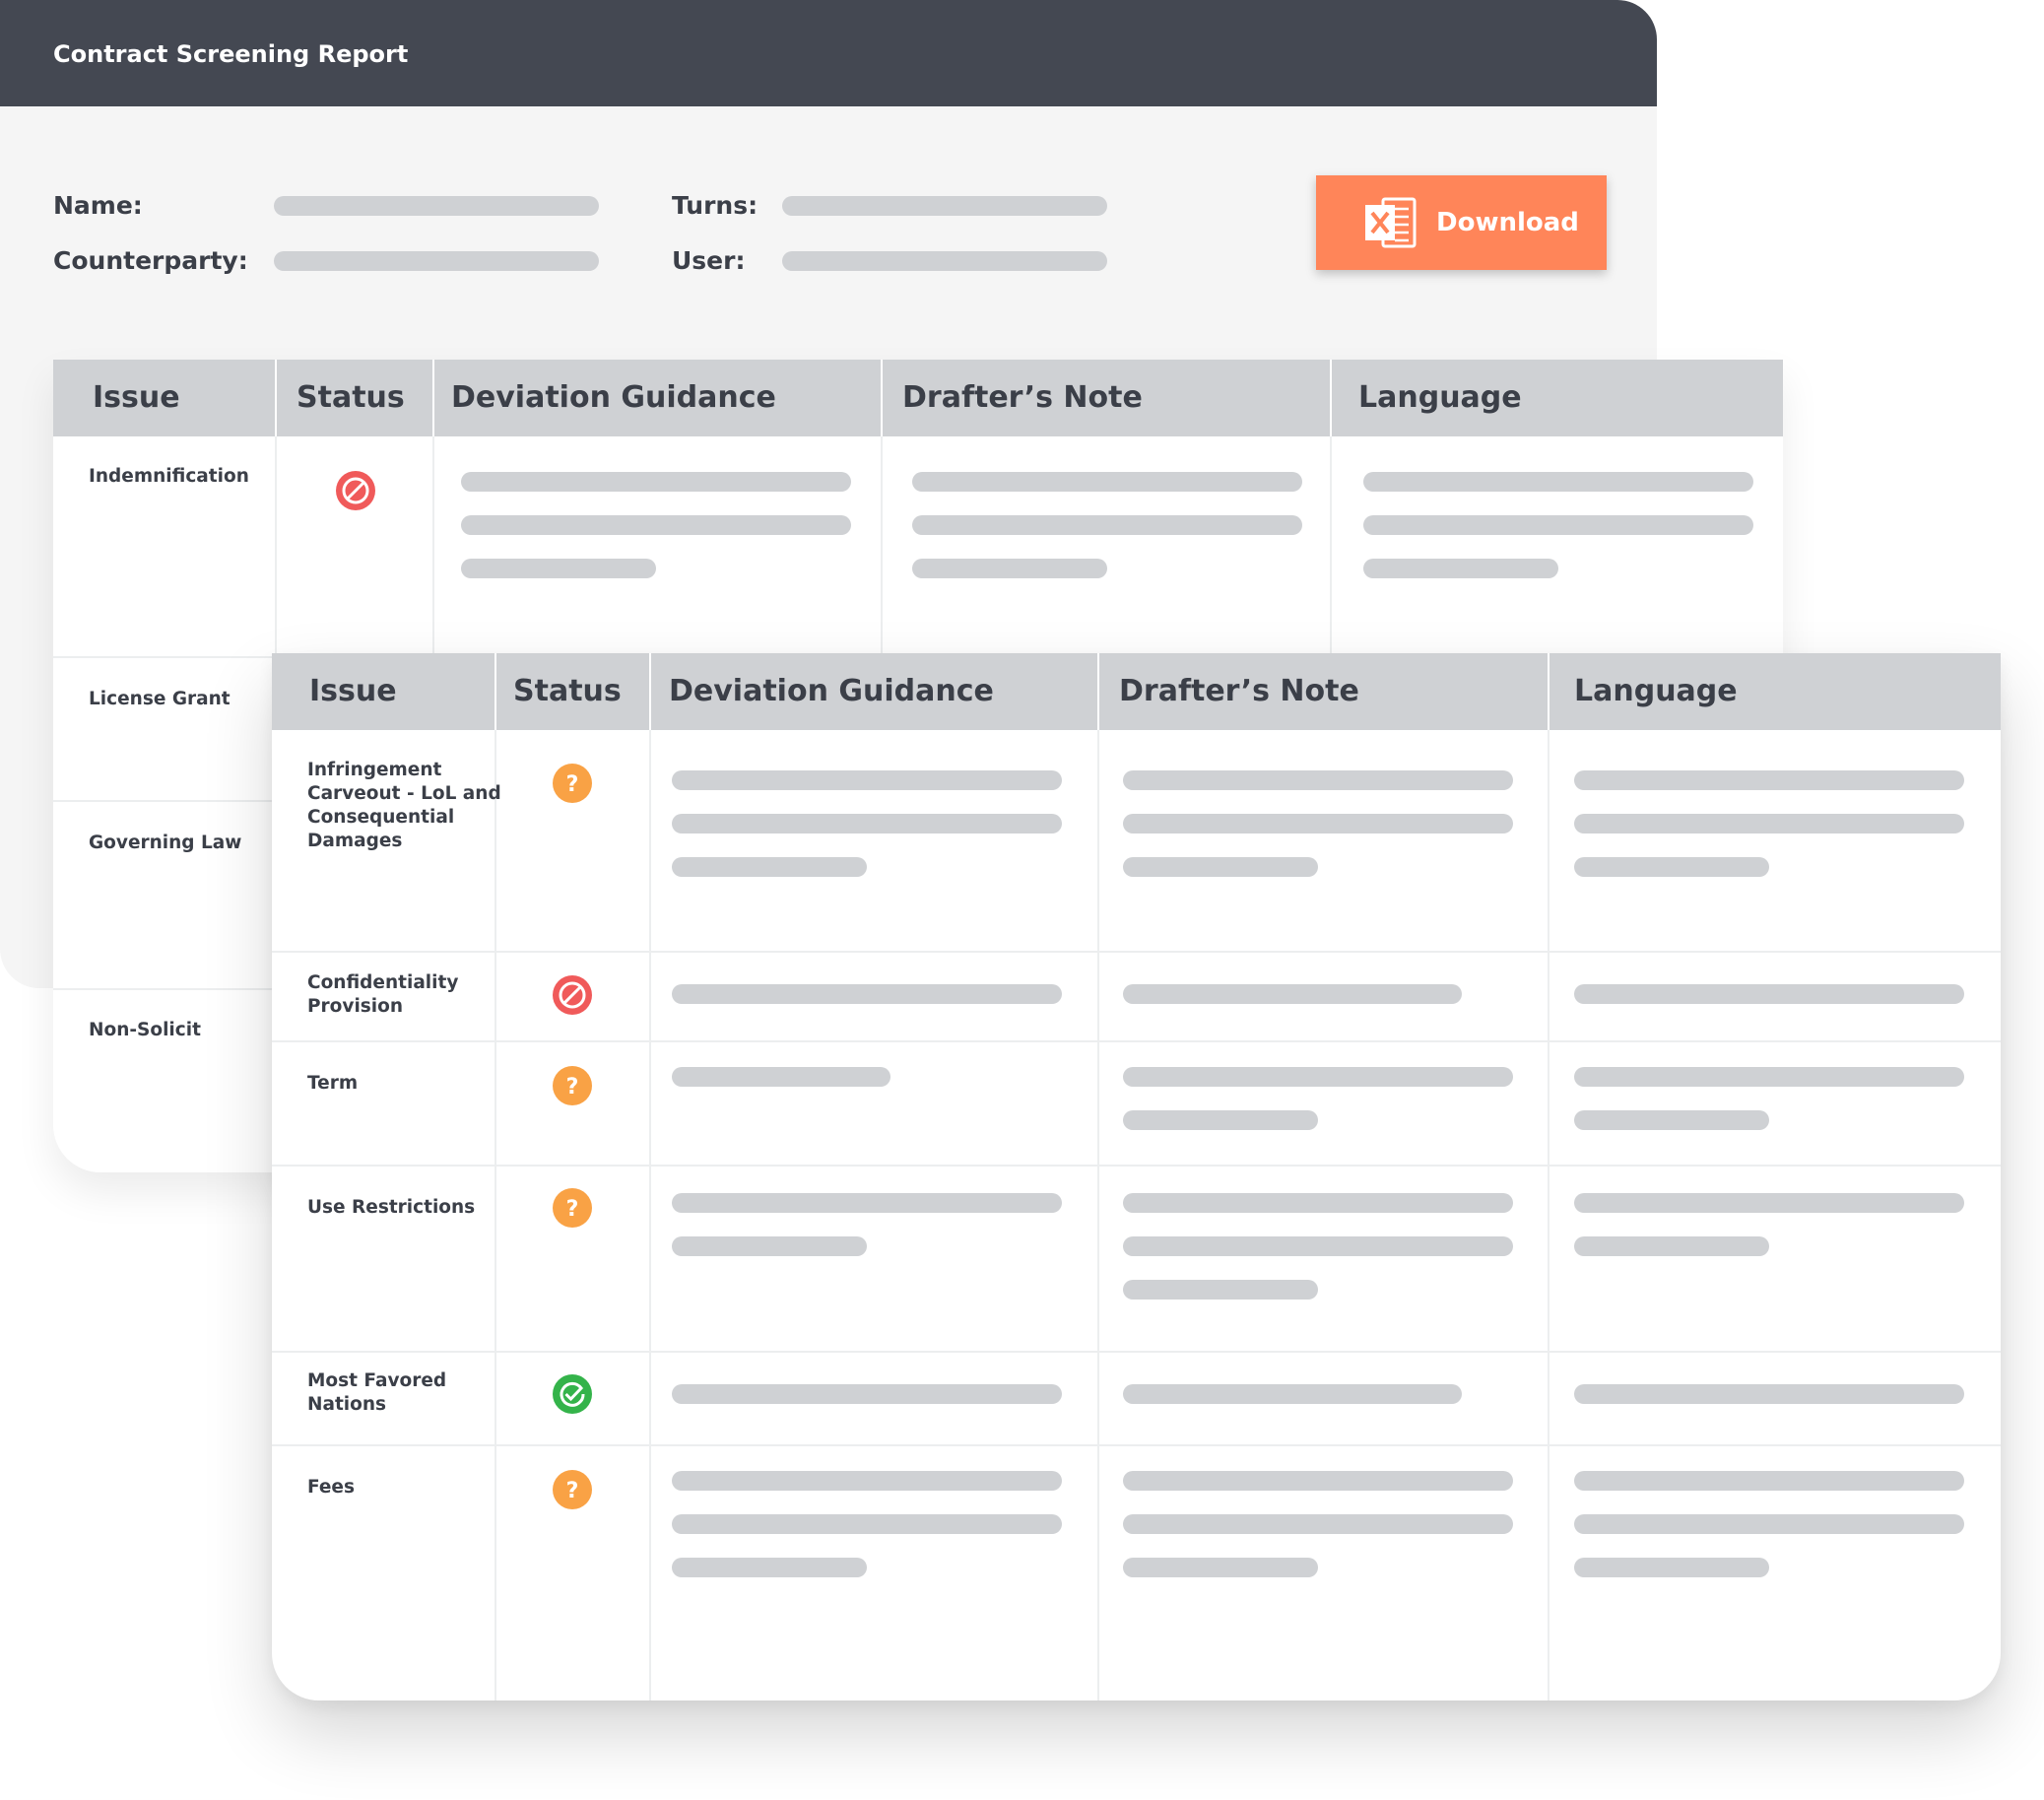 The image size is (2044, 1800). What do you see at coordinates (165, 843) in the screenshot?
I see `issue-governing-law: Governing Law` at bounding box center [165, 843].